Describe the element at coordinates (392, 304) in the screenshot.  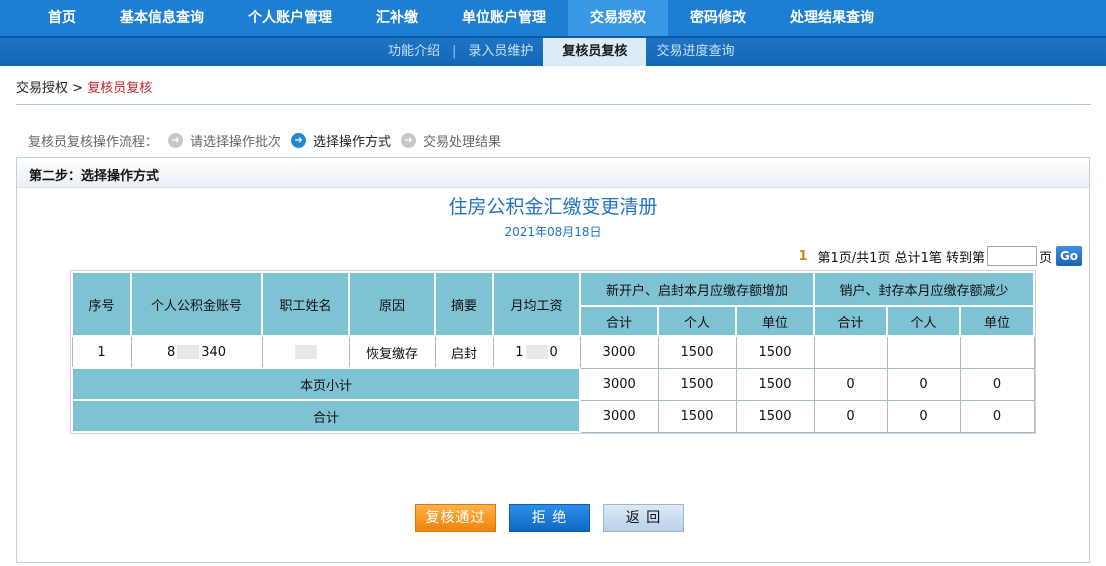
I see `header-reason: 原因` at that location.